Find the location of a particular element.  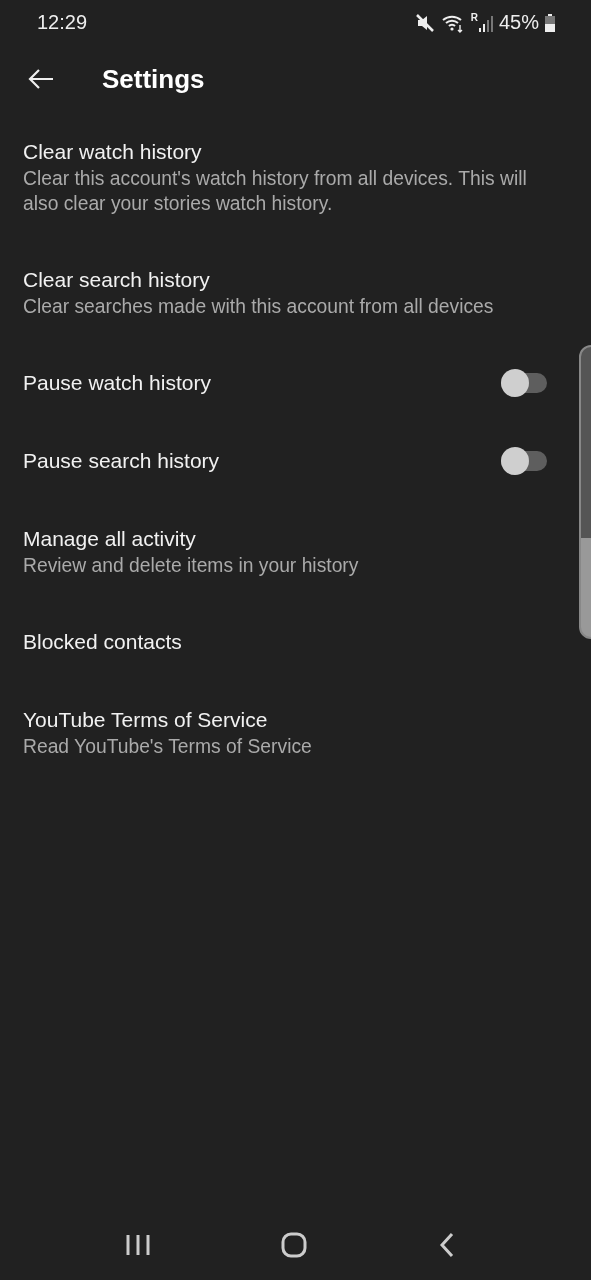

item-title: YouTube Terms of Service is located at coordinates (146, 720).